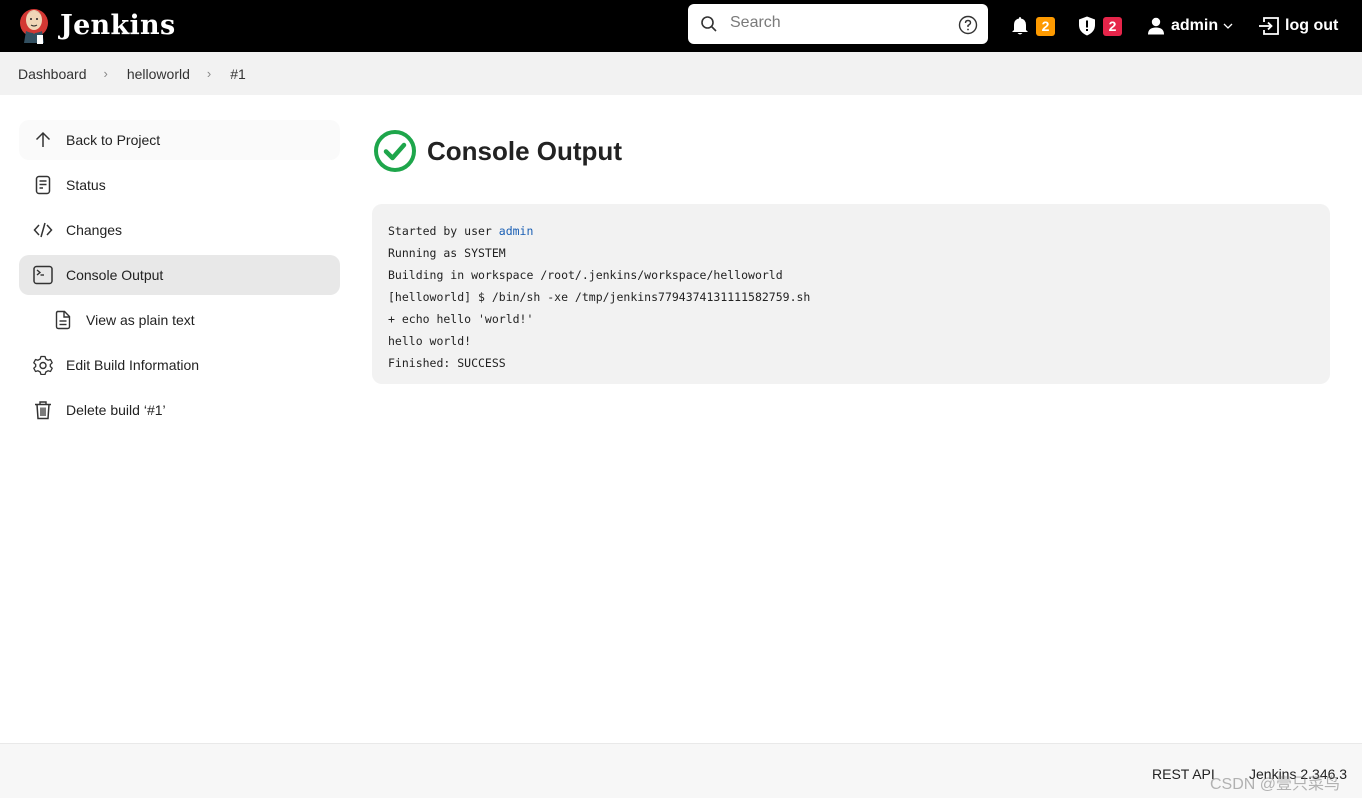 The image size is (1362, 798). What do you see at coordinates (118, 25) in the screenshot?
I see `app-name: Jenkins` at bounding box center [118, 25].